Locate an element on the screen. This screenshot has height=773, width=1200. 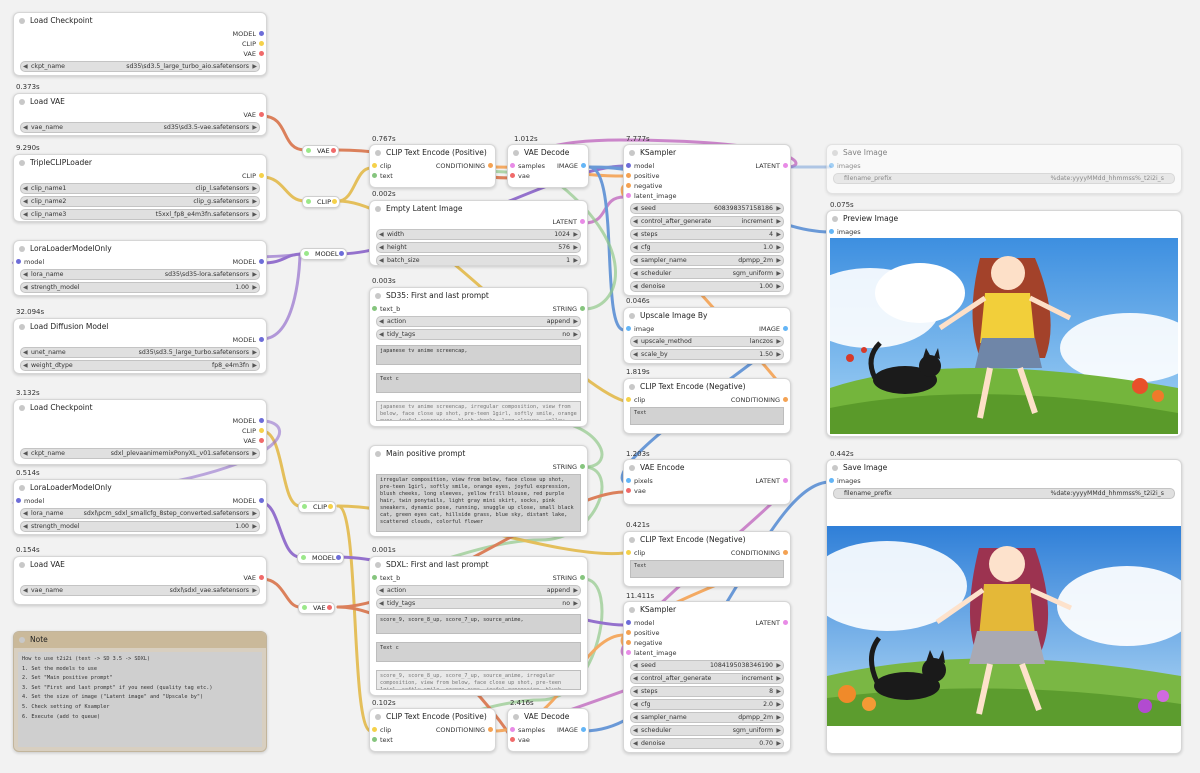
control-after-generate-combo: ◀ control_after_generate increment ▶ is located at coordinates (707, 221).